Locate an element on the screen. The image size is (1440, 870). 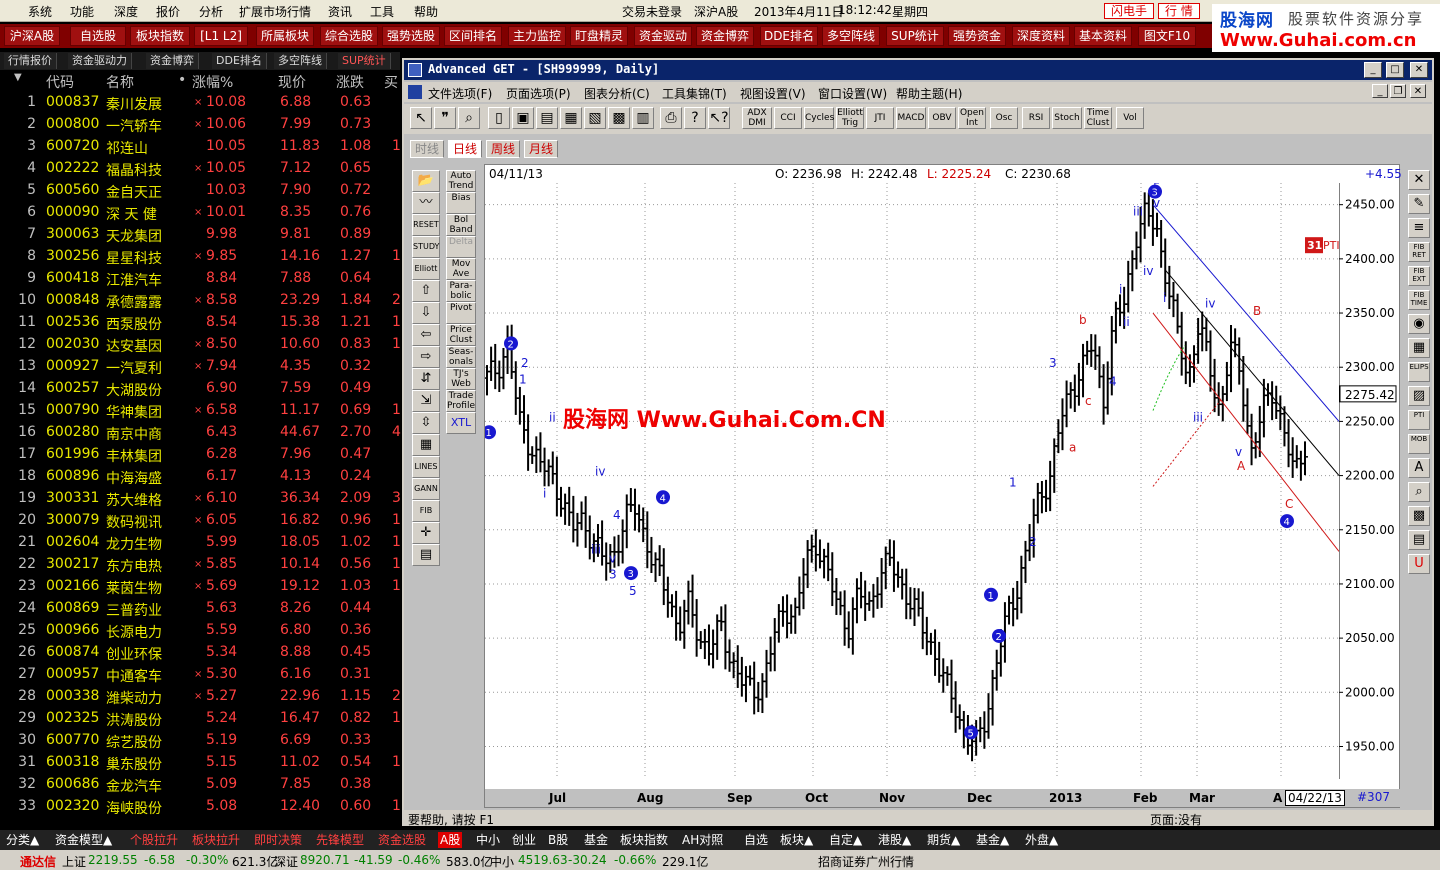
expand-icon: ⇲ is located at coordinates (426, 401).